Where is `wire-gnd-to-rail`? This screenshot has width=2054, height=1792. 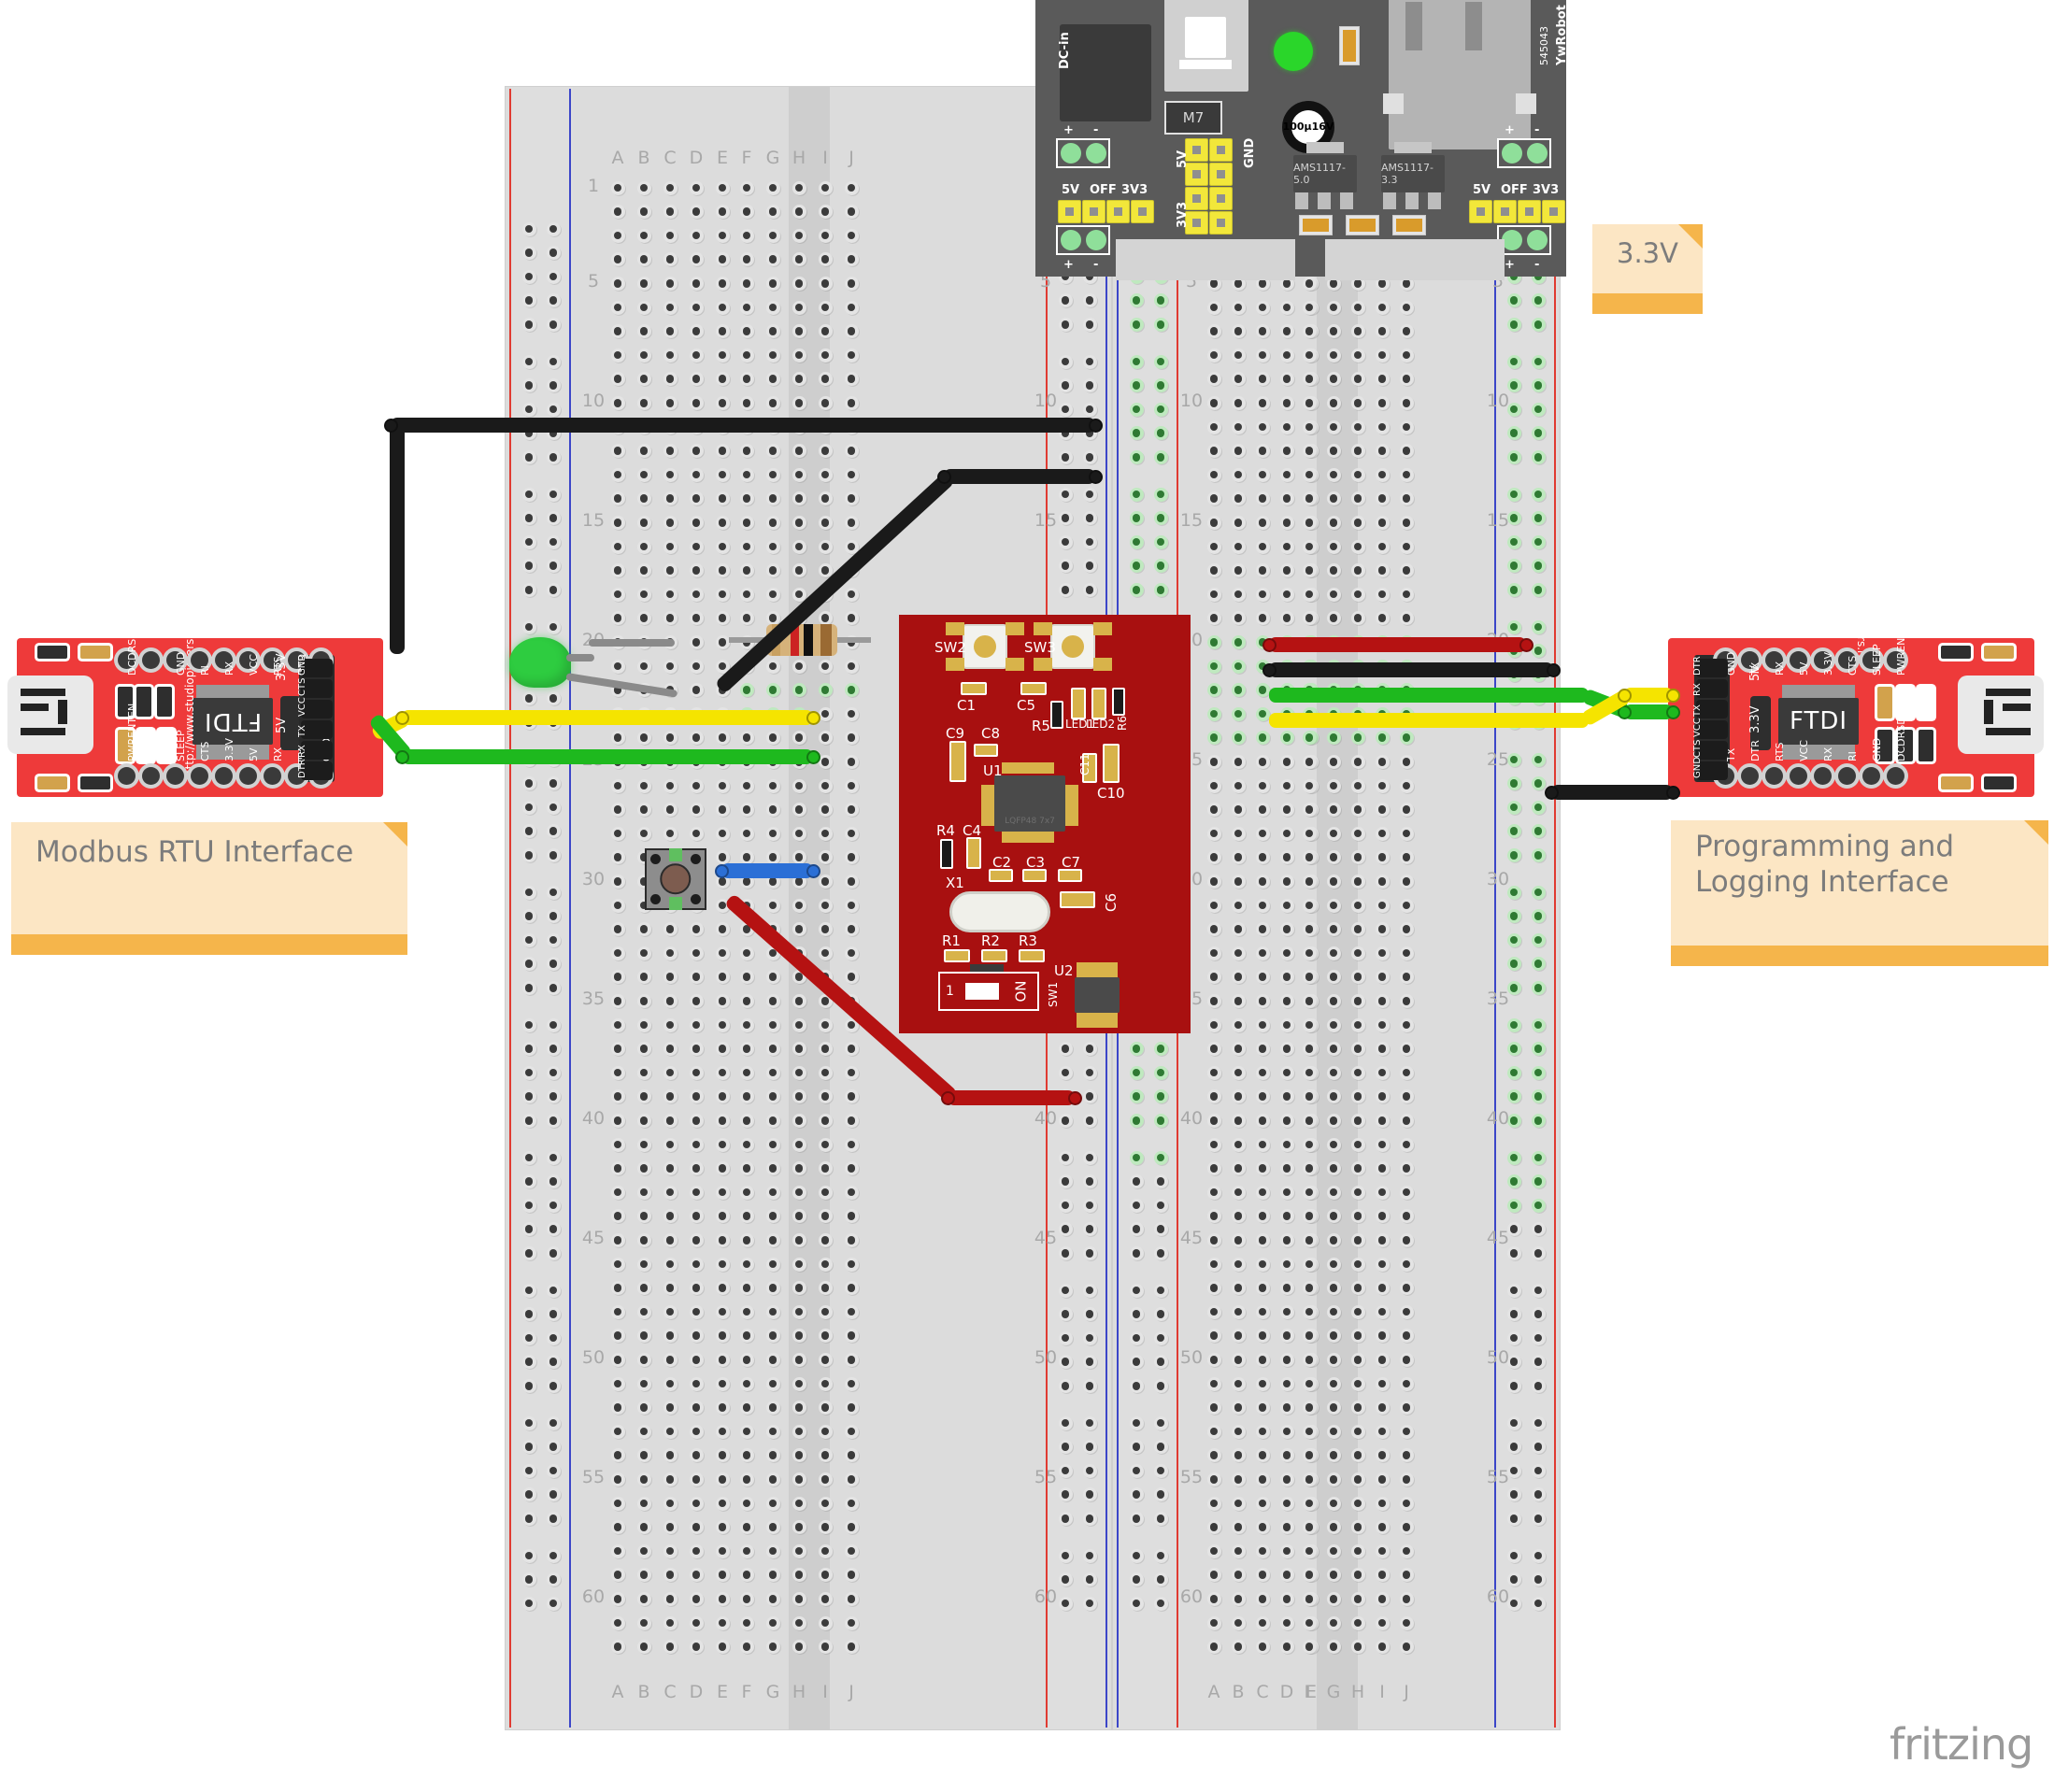 wire-gnd-to-rail is located at coordinates (1020, 476).